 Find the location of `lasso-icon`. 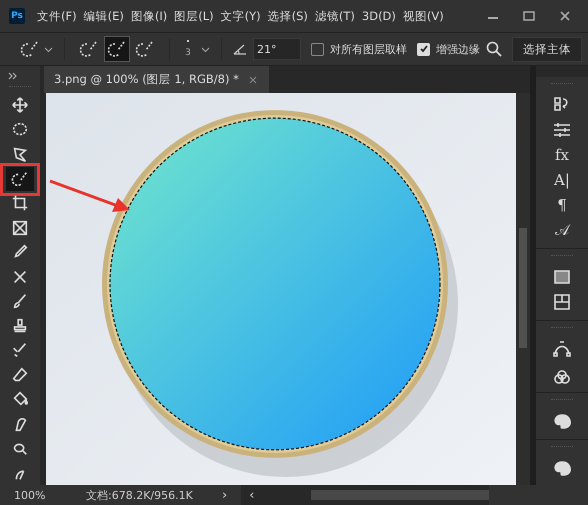

lasso-icon is located at coordinates (20, 154).